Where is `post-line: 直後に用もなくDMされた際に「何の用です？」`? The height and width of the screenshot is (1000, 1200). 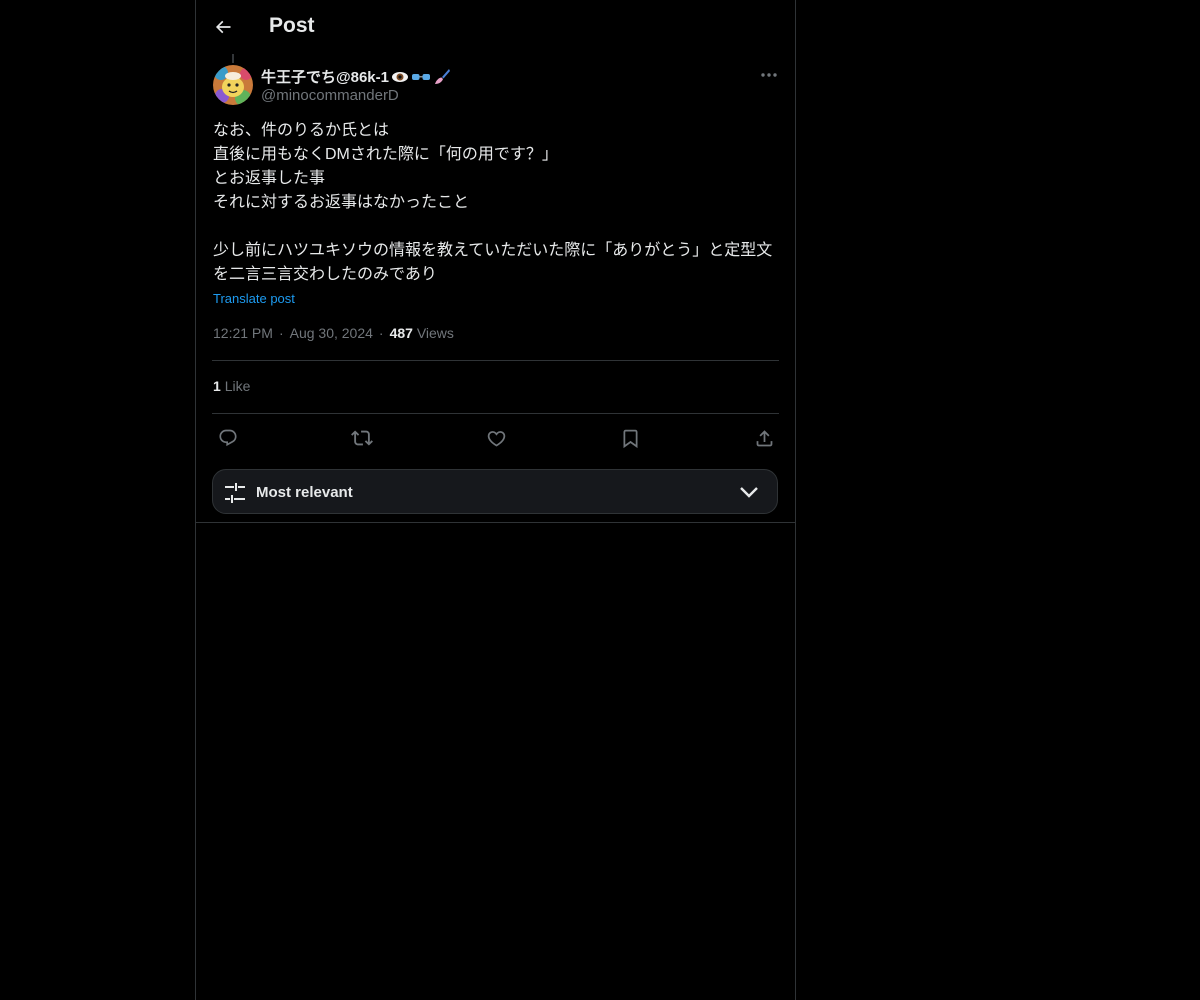
post-line: 直後に用もなくDMされた際に「何の用です？」 is located at coordinates (385, 154).